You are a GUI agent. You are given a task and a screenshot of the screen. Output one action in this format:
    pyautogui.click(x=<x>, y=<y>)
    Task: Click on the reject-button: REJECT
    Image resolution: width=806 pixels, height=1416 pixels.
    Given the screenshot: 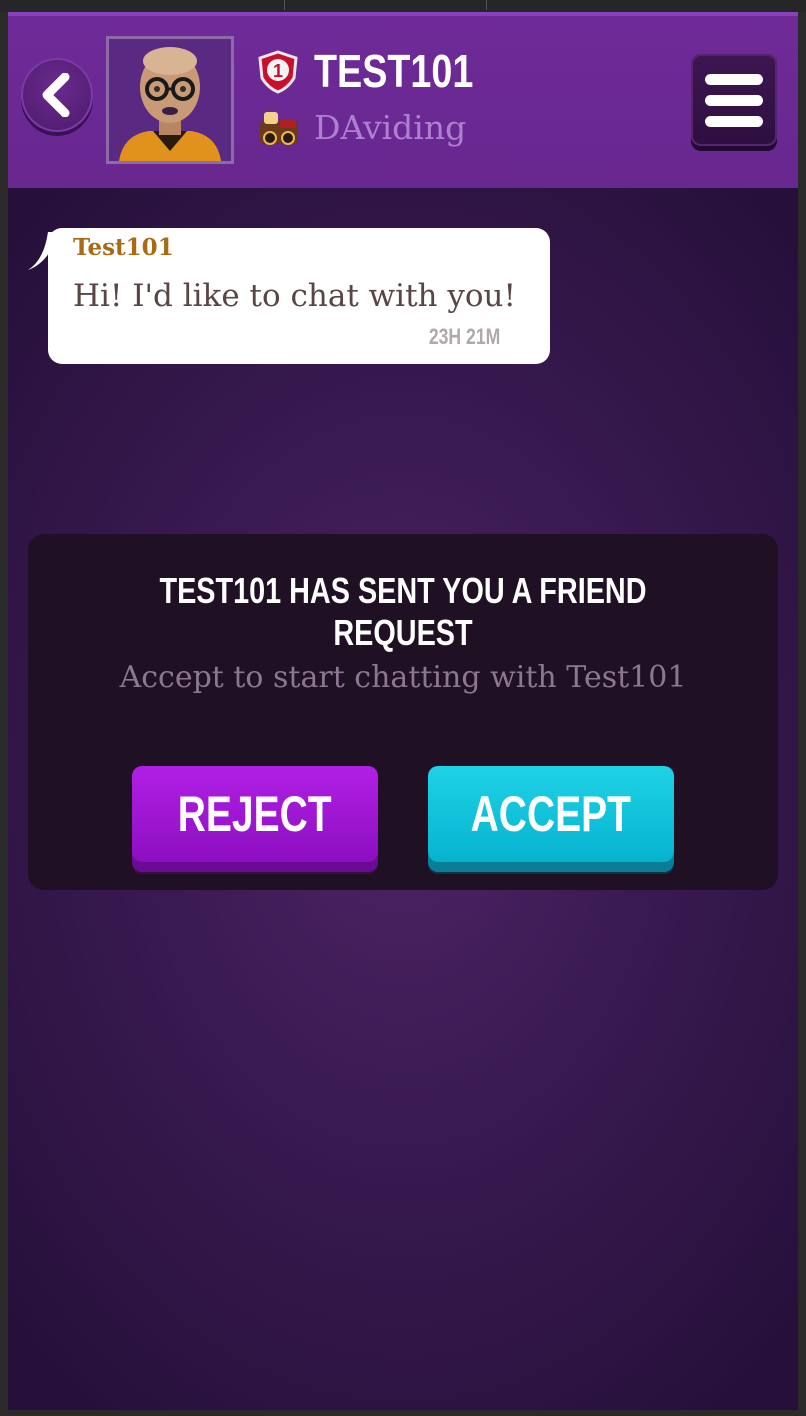 What is the action you would take?
    pyautogui.click(x=255, y=814)
    